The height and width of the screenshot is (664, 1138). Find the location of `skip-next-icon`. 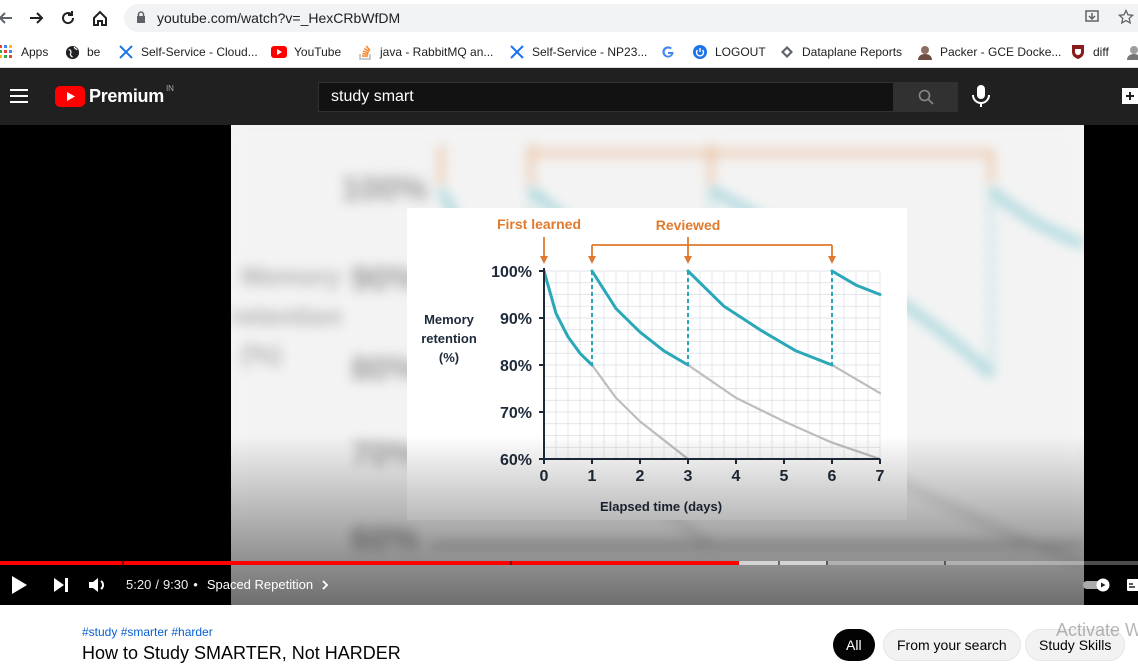

skip-next-icon is located at coordinates (61, 585).